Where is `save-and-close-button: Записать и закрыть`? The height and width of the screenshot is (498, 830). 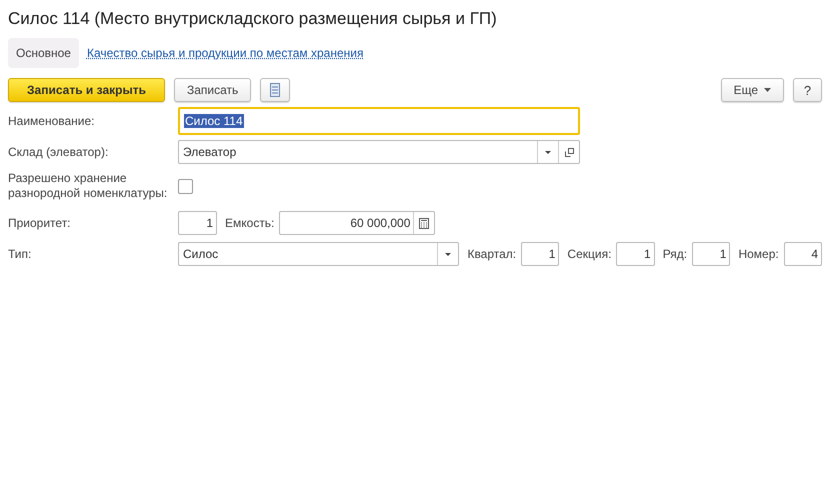 save-and-close-button: Записать и закрыть is located at coordinates (86, 90).